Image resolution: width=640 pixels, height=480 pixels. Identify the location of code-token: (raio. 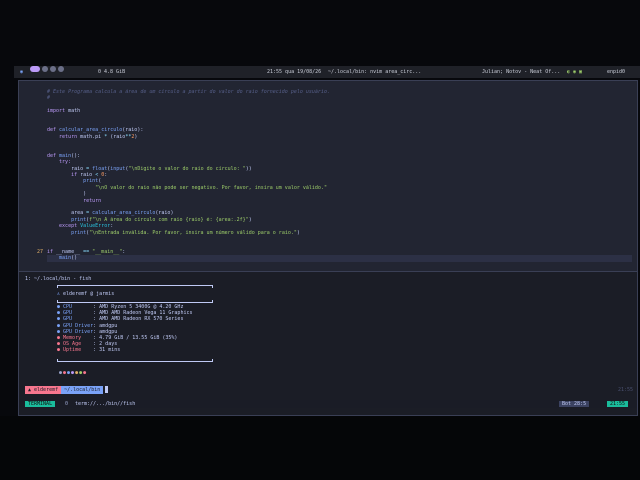
(118, 136).